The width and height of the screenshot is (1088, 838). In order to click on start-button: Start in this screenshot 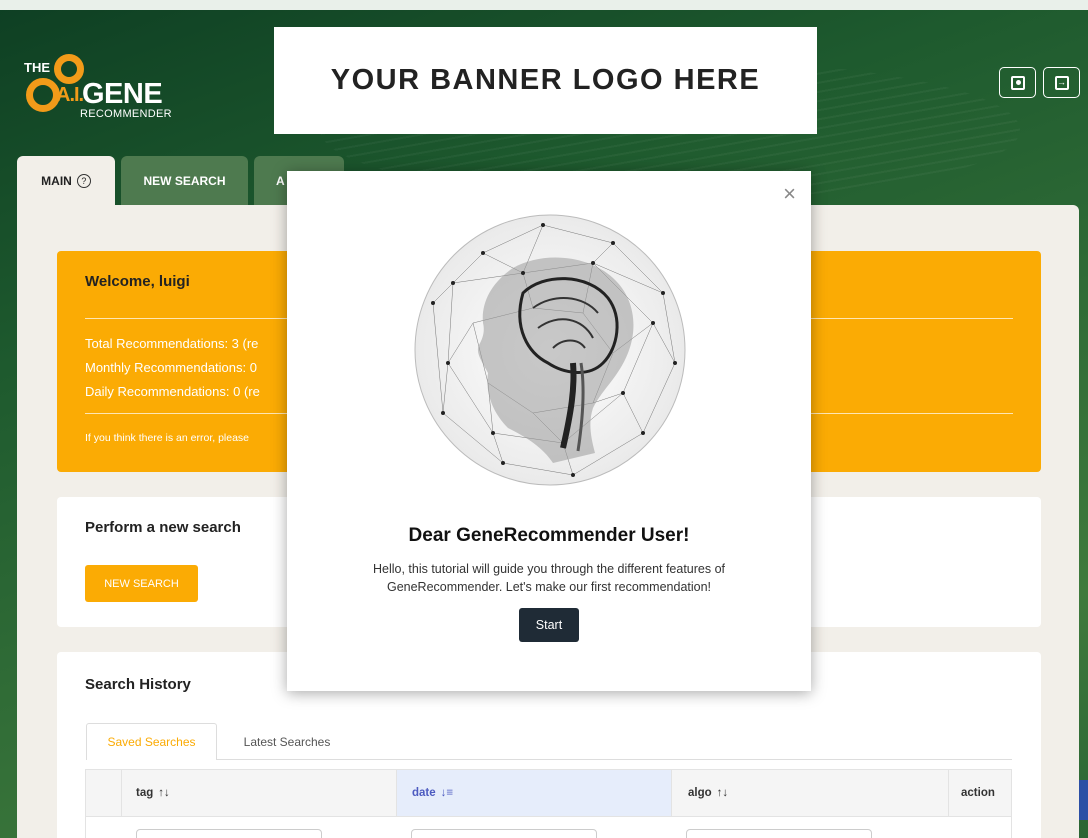, I will do `click(549, 625)`.